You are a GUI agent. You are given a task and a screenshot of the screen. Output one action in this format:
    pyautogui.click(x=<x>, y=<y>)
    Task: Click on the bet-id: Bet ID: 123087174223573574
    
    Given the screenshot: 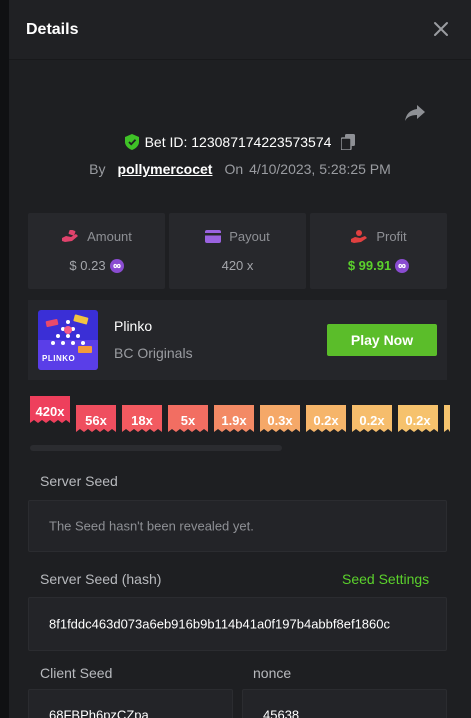 What is the action you would take?
    pyautogui.click(x=238, y=142)
    